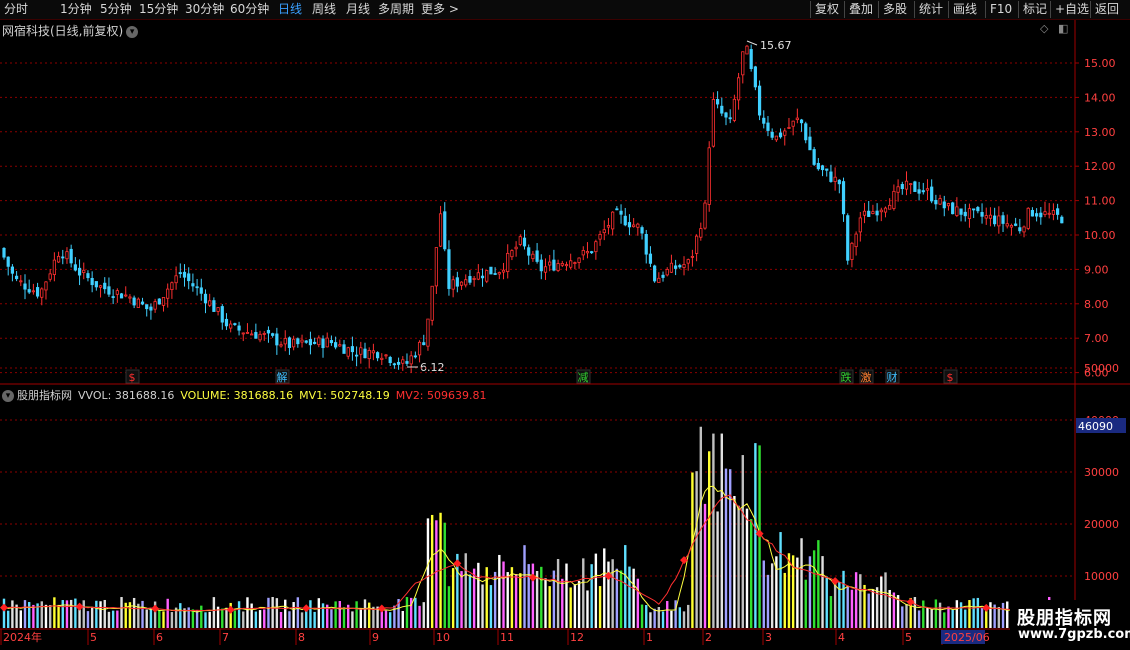  Describe the element at coordinates (1101, 368) in the screenshot. I see `volume-tick-label: 50000` at that location.